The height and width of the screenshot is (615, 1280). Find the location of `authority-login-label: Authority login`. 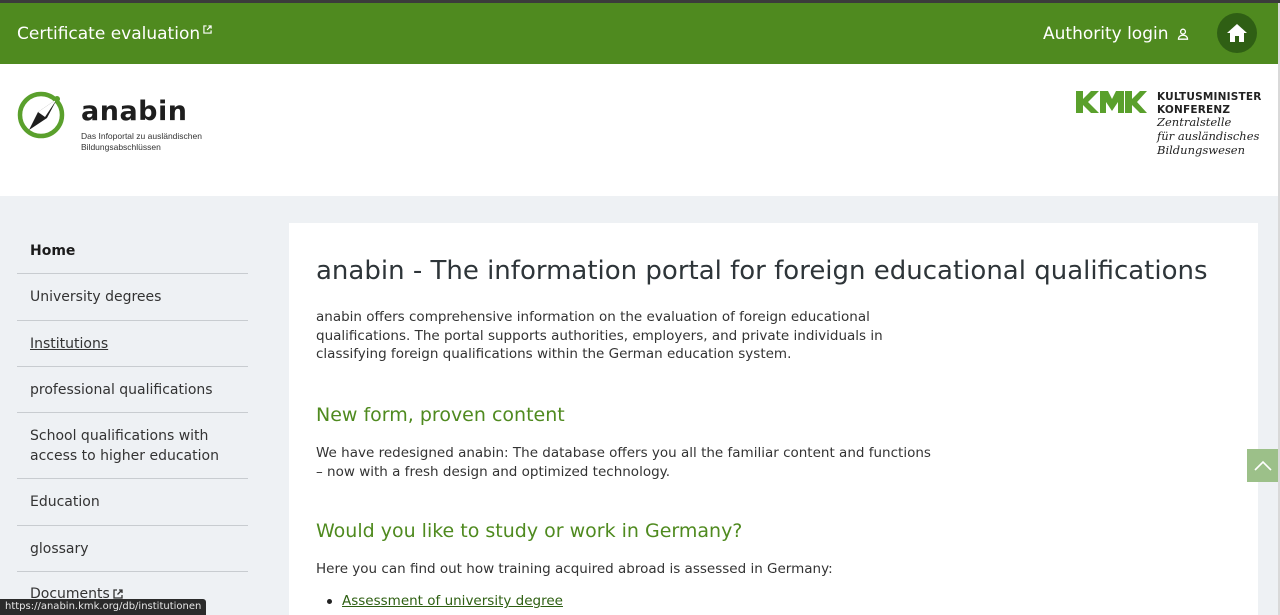

authority-login-label: Authority login is located at coordinates (1106, 34).